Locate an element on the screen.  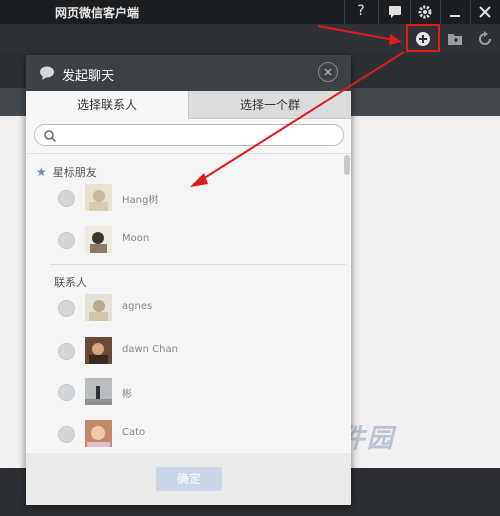
list-item: dawn Chan is located at coordinates (185, 352).